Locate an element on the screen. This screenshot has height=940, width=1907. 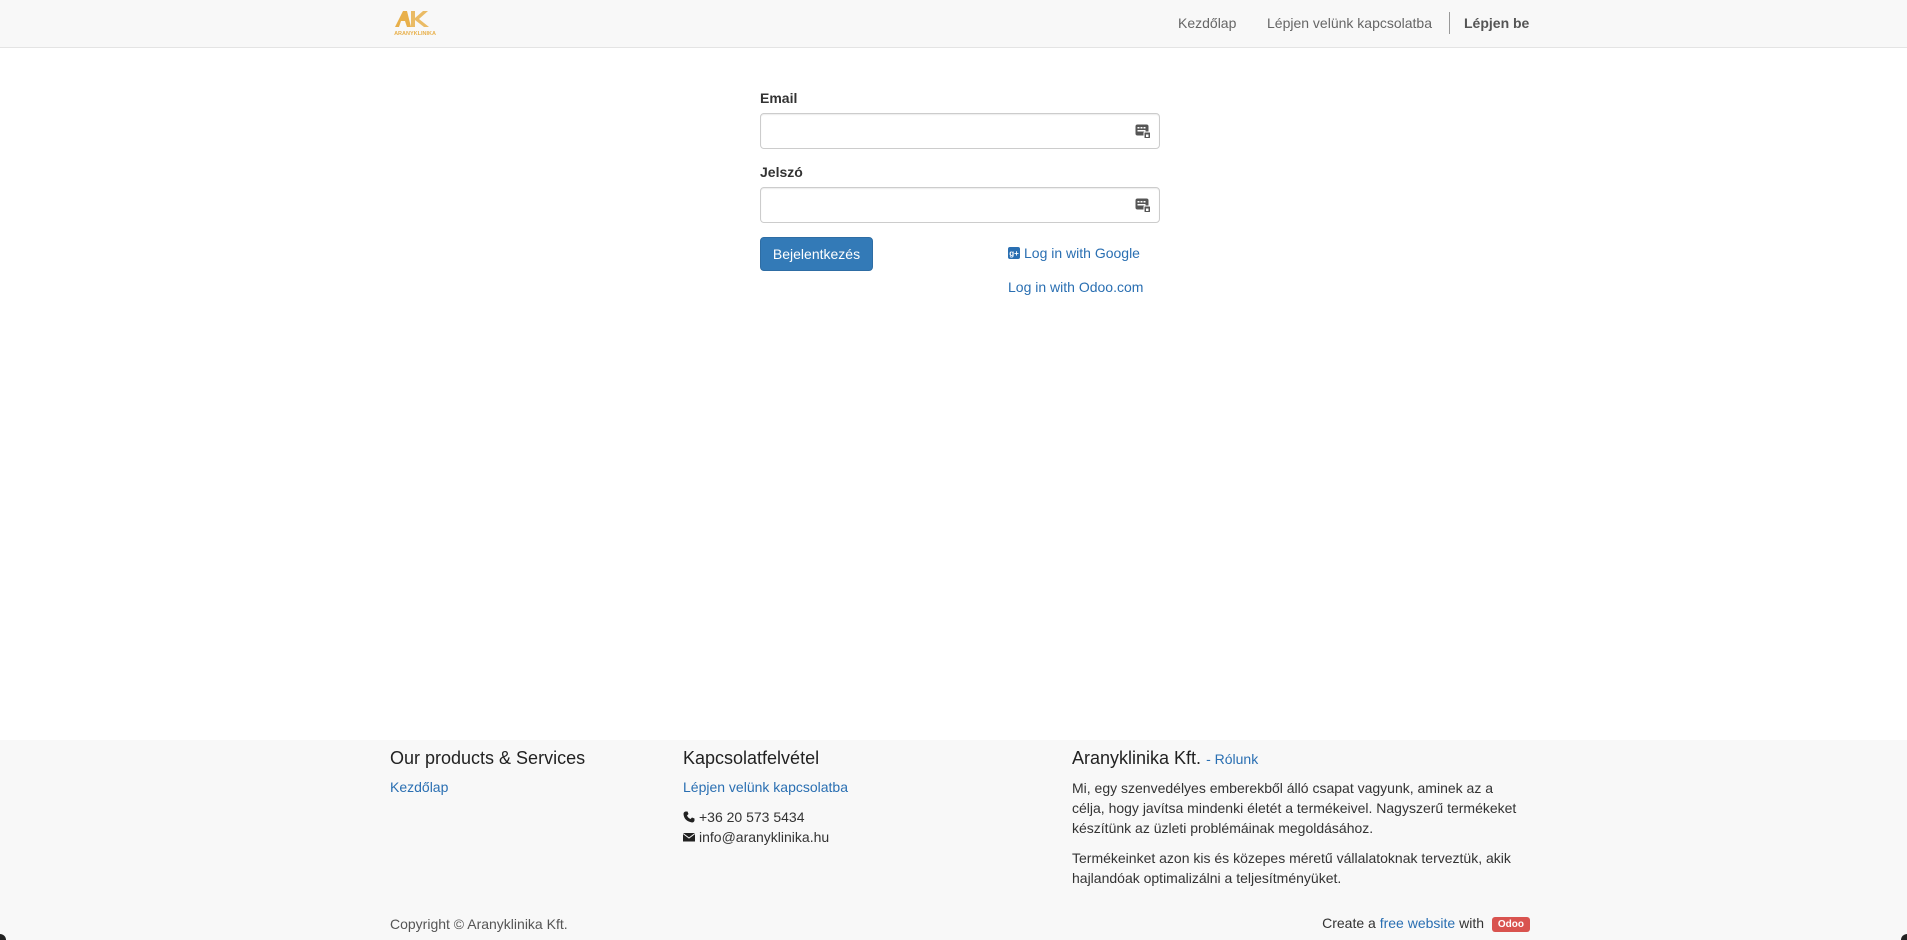
nav-divider is located at coordinates (1449, 23).